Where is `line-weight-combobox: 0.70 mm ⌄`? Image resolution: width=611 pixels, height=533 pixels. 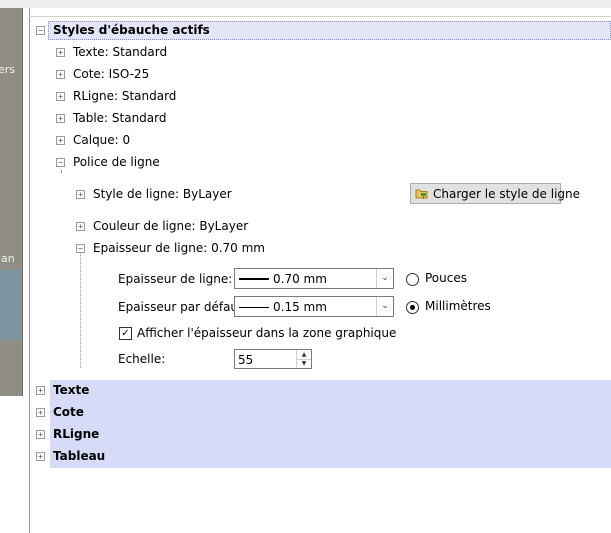 line-weight-combobox: 0.70 mm ⌄ is located at coordinates (314, 278).